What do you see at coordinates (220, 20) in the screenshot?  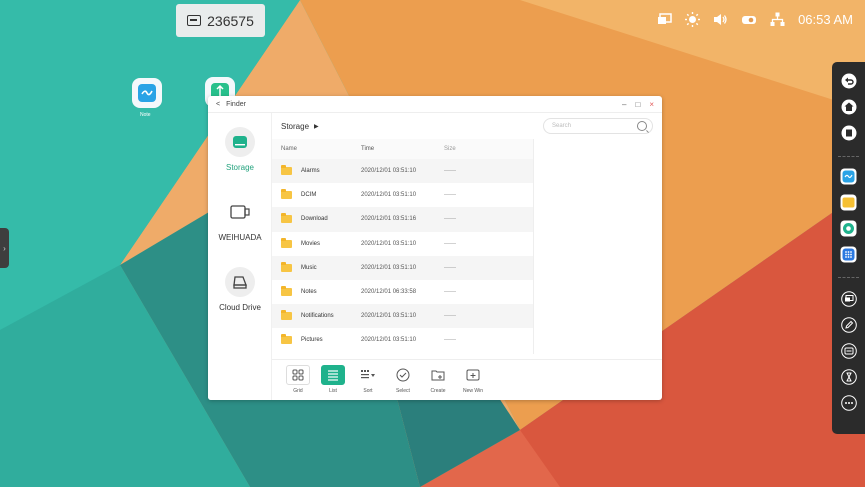 I see `screen-code-chip: 236575` at bounding box center [220, 20].